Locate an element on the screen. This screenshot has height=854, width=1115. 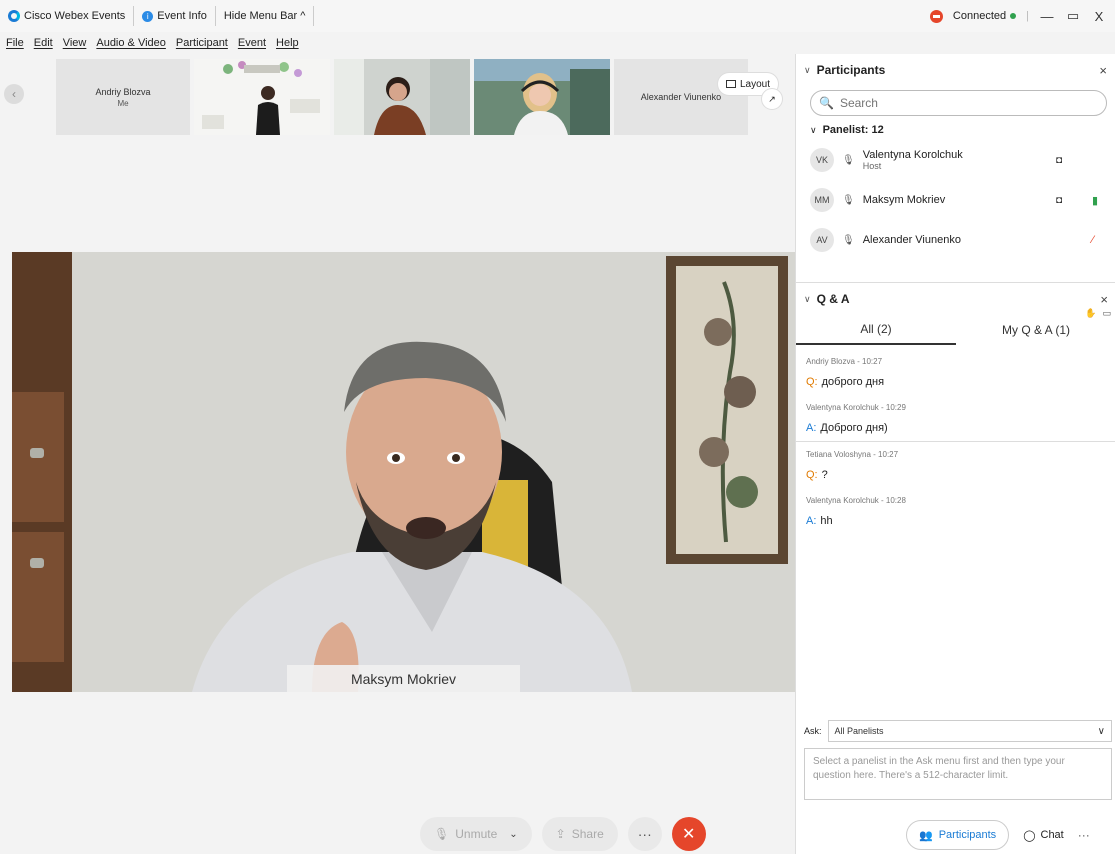
participant-row: AV 🎙 Alexander Viunenko ⁄ is located at coordinates (955, 240).